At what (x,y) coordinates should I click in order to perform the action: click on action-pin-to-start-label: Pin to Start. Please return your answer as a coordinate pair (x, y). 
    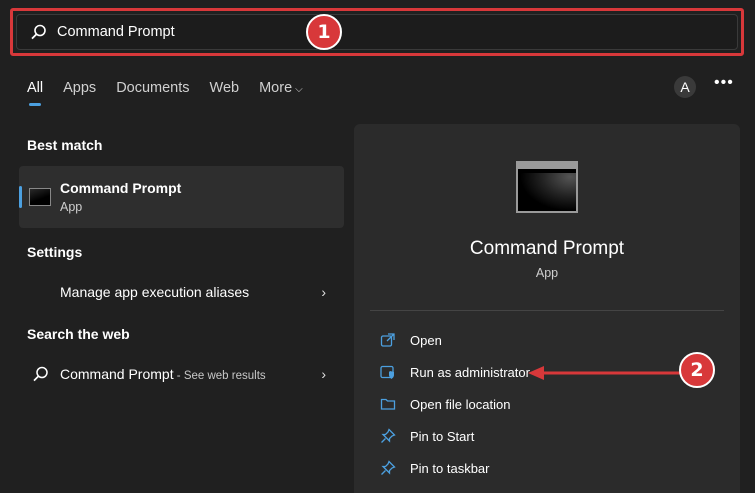
    Looking at the image, I should click on (442, 436).